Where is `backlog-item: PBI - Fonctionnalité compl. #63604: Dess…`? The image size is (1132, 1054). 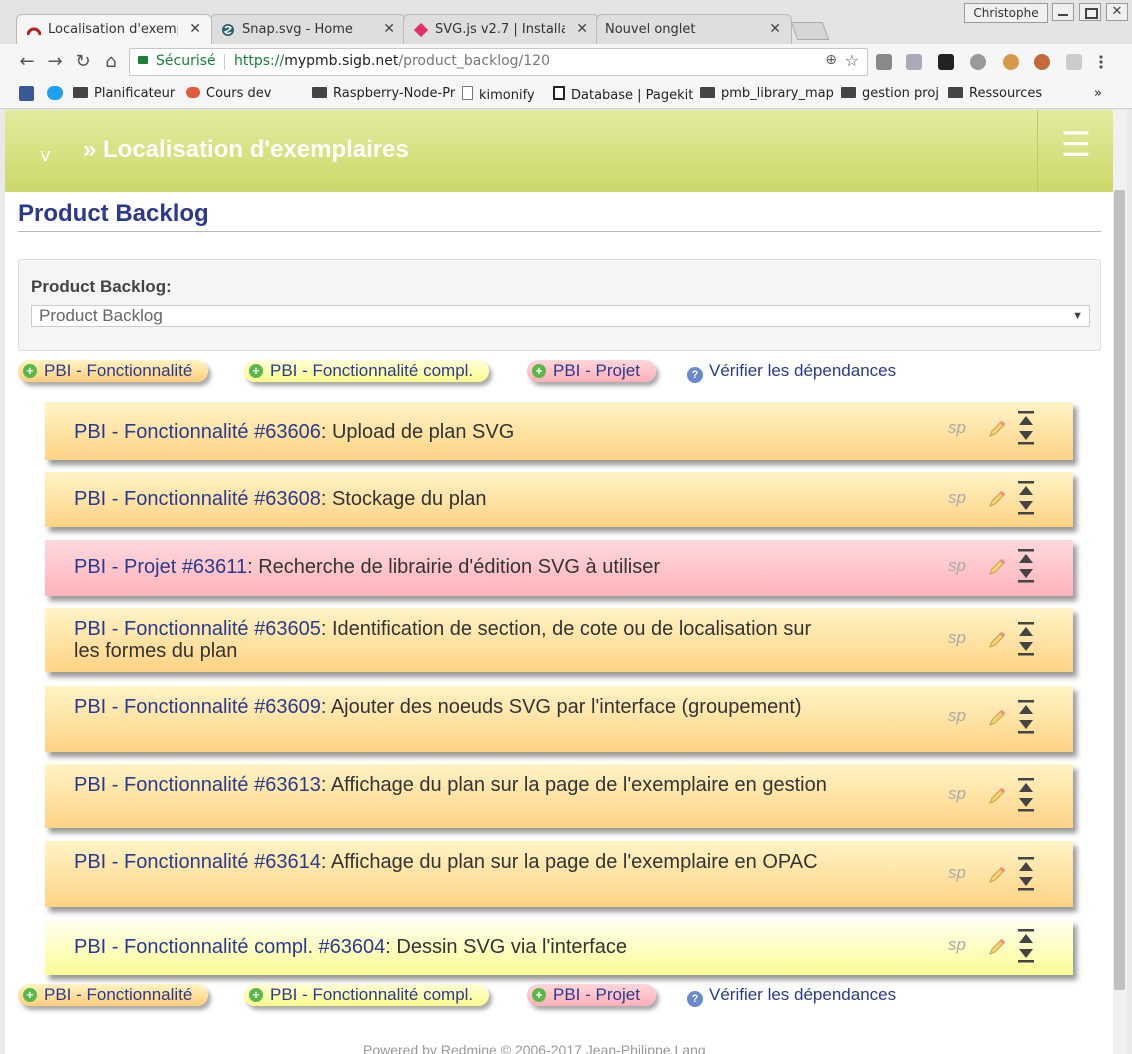
backlog-item: PBI - Fonctionnalité compl. #63604: Dess… is located at coordinates (559, 947).